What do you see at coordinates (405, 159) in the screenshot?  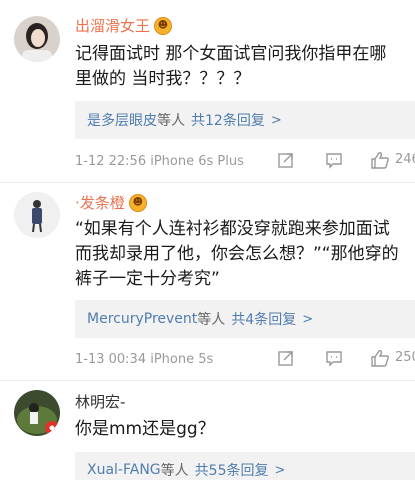 I see `like-count: 246` at bounding box center [405, 159].